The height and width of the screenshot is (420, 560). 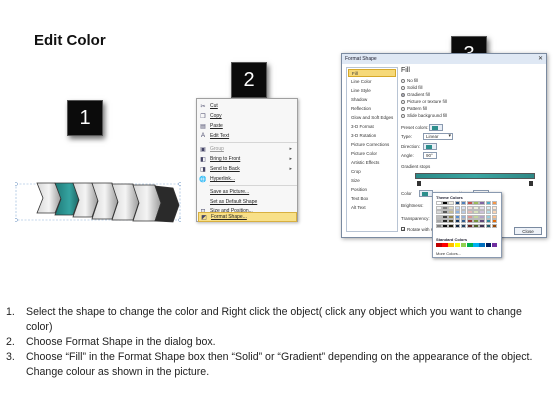 What do you see at coordinates (372, 82) in the screenshot?
I see `nav-item-line-color: Line Color` at bounding box center [372, 82].